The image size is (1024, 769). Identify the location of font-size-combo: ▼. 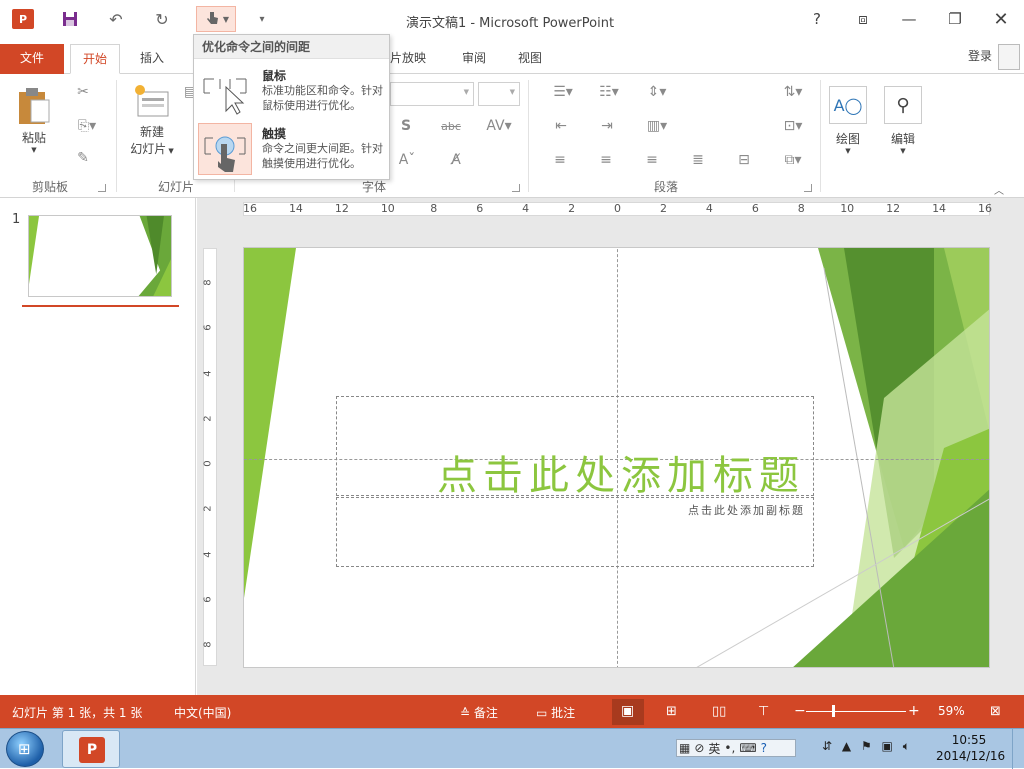
(499, 94).